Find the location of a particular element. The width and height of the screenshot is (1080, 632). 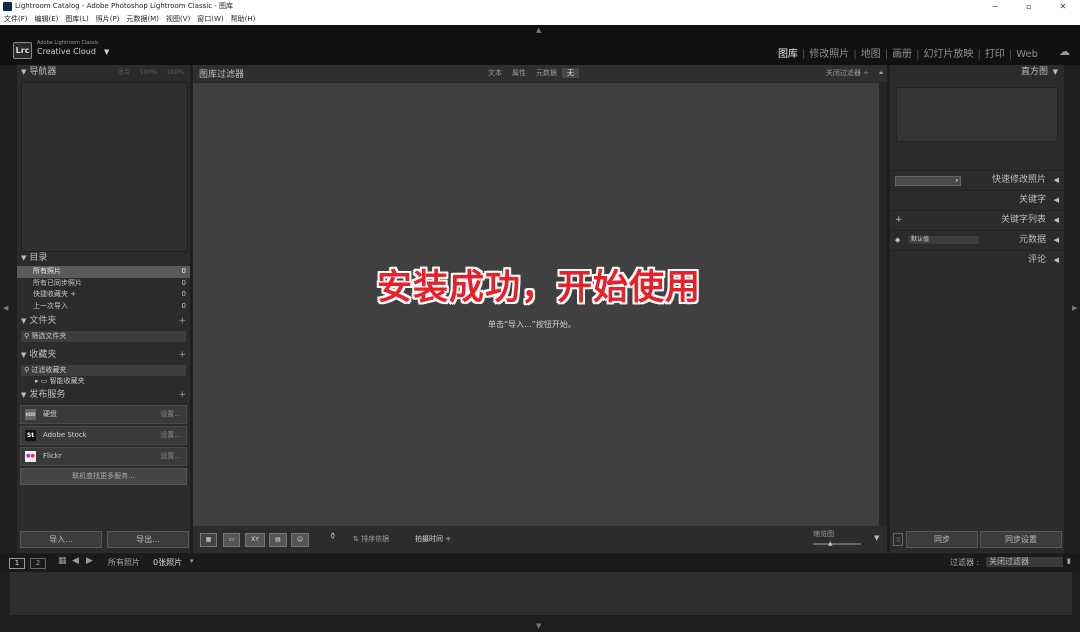

sort-dropdown: 拍摄时间 ÷ is located at coordinates (433, 539).